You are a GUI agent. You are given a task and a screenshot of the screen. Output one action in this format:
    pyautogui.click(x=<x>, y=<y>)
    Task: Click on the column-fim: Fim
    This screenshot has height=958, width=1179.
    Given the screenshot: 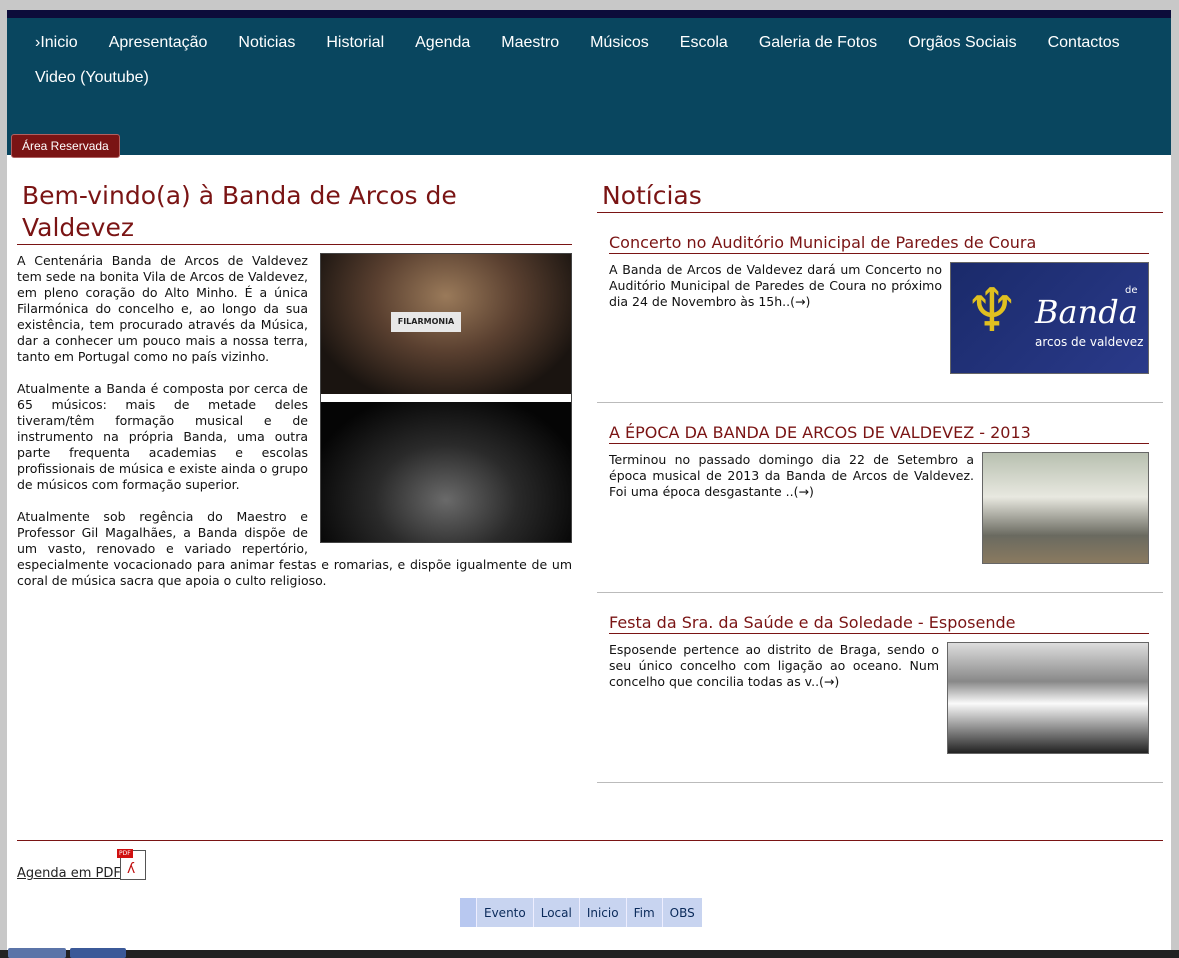 What is the action you would take?
    pyautogui.click(x=643, y=912)
    